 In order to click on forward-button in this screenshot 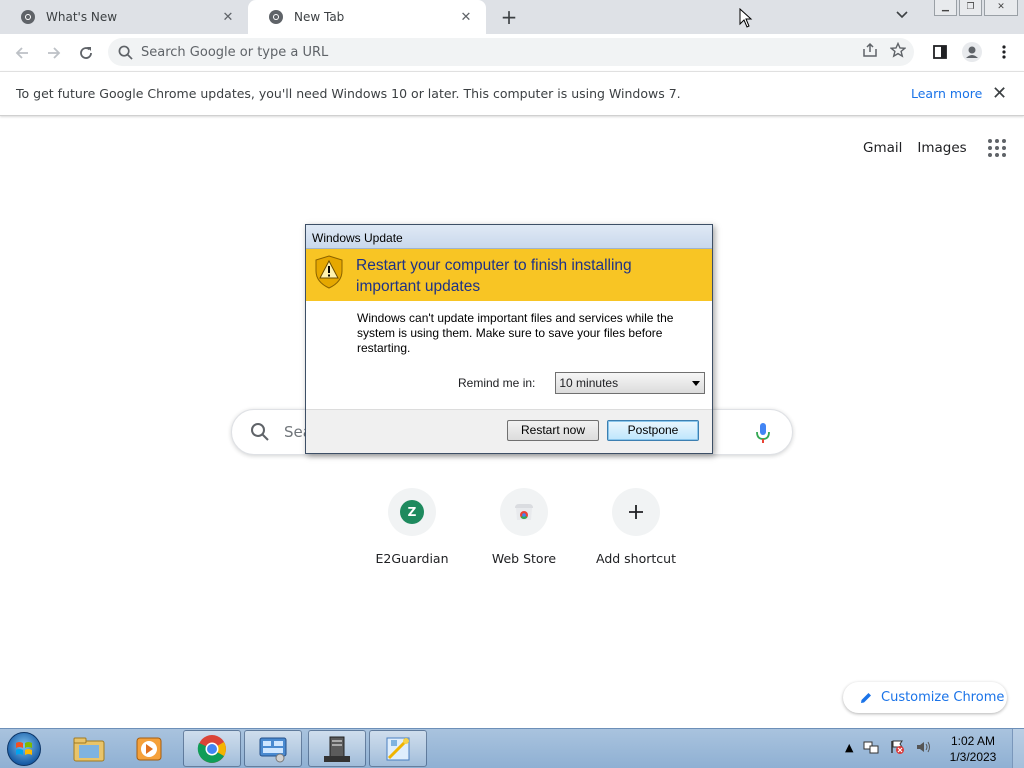, I will do `click(54, 53)`.